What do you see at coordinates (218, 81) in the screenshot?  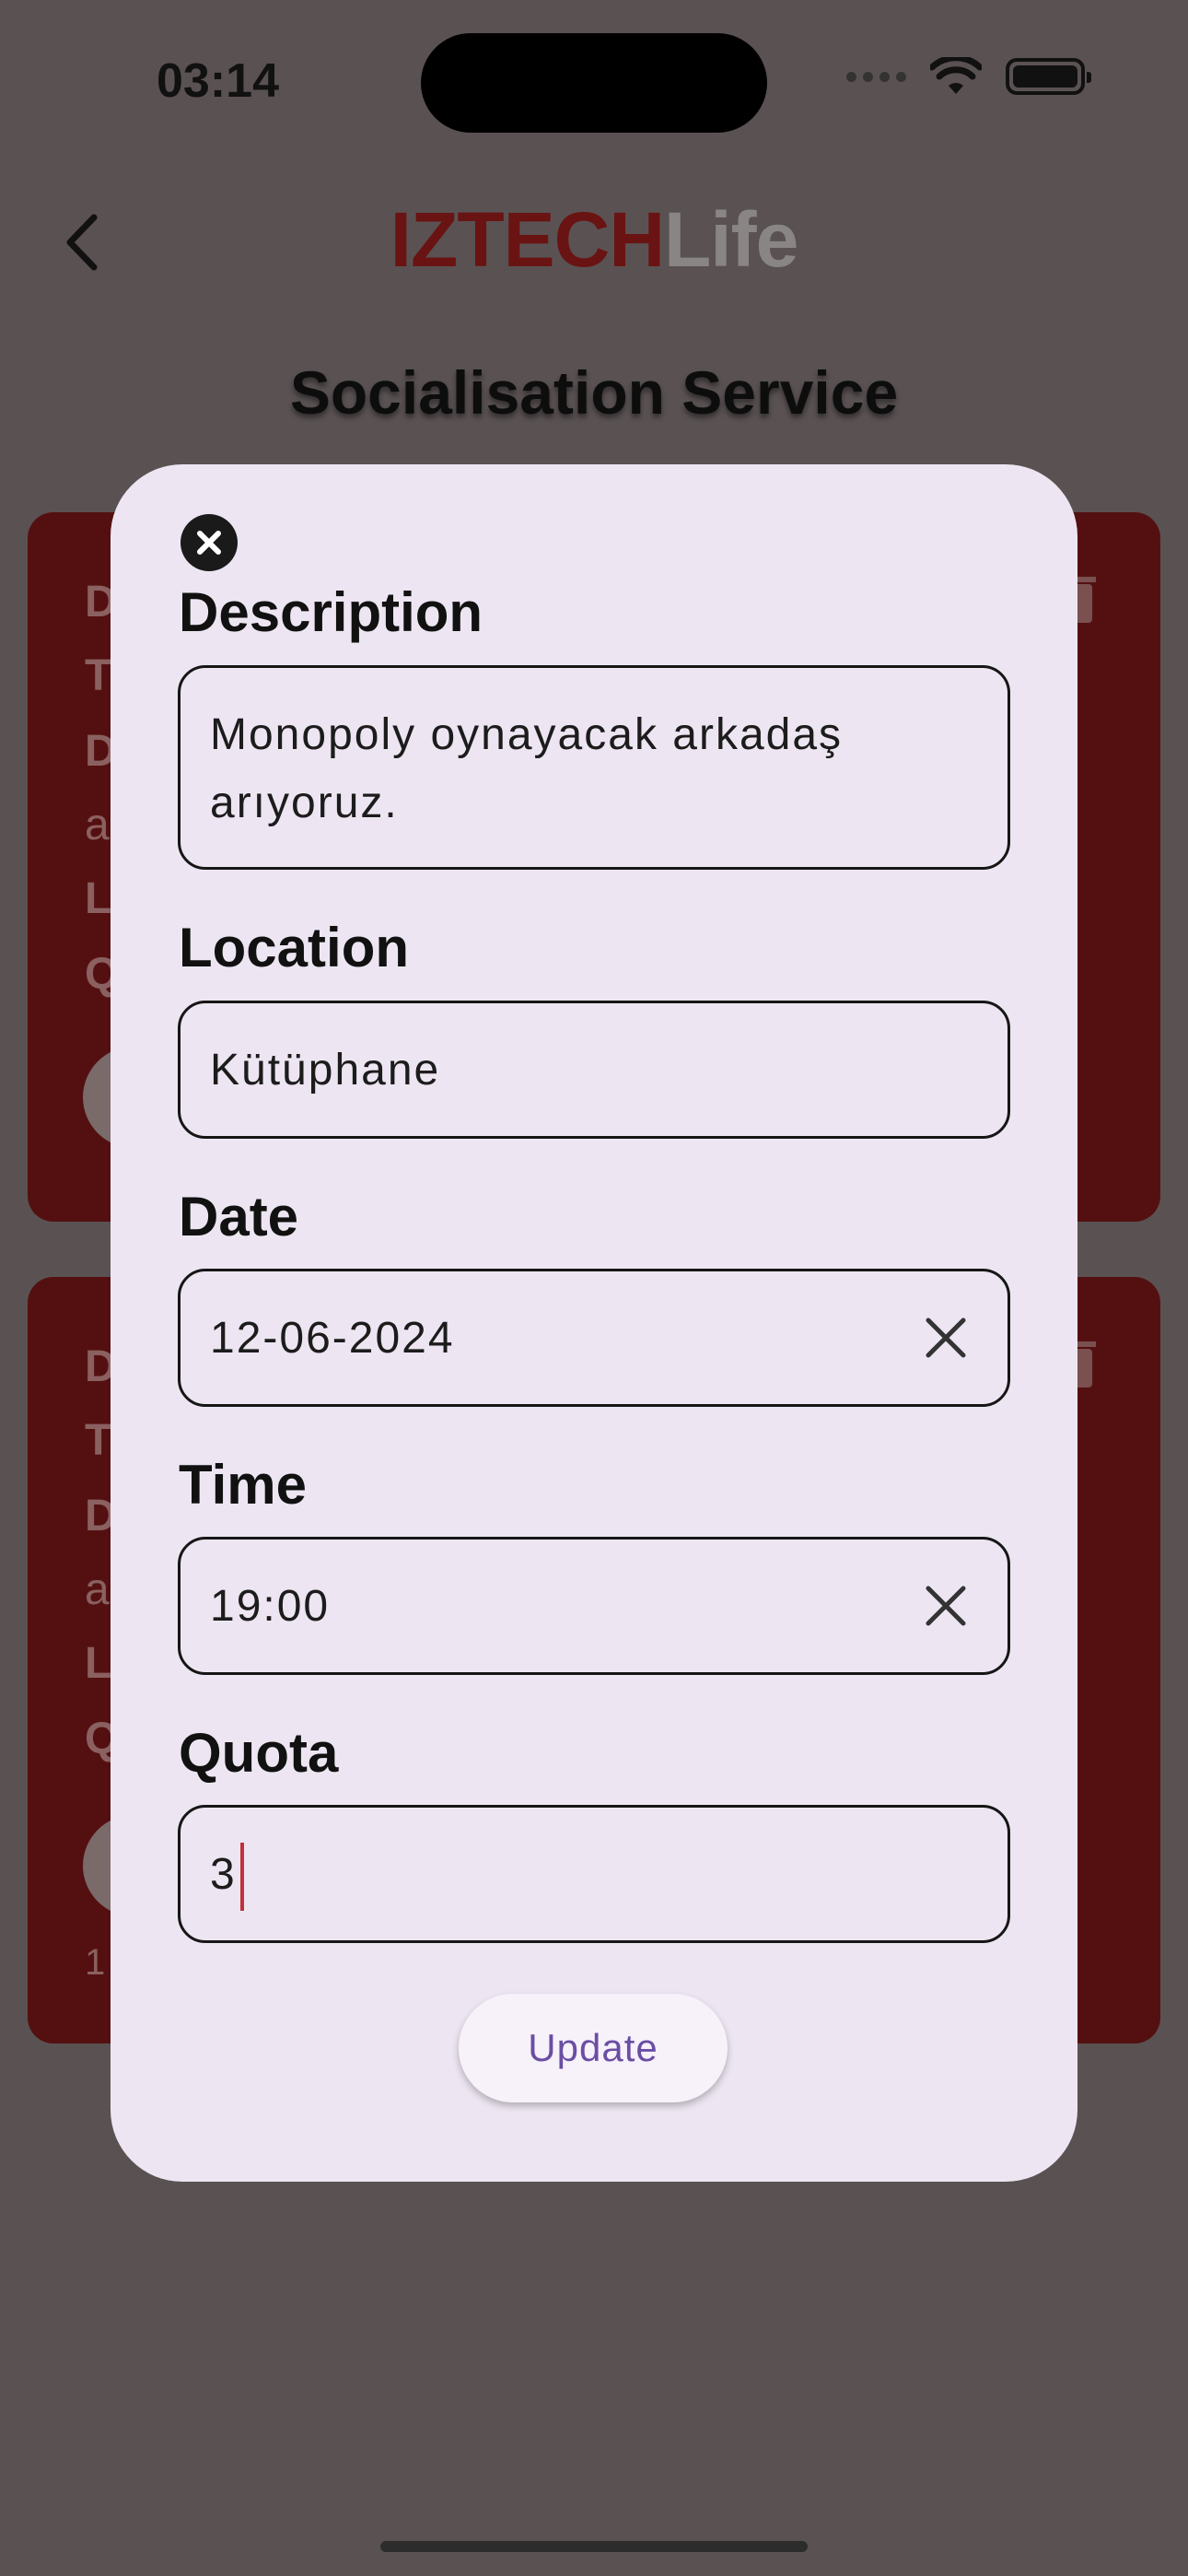 I see `status-time: 03:14` at bounding box center [218, 81].